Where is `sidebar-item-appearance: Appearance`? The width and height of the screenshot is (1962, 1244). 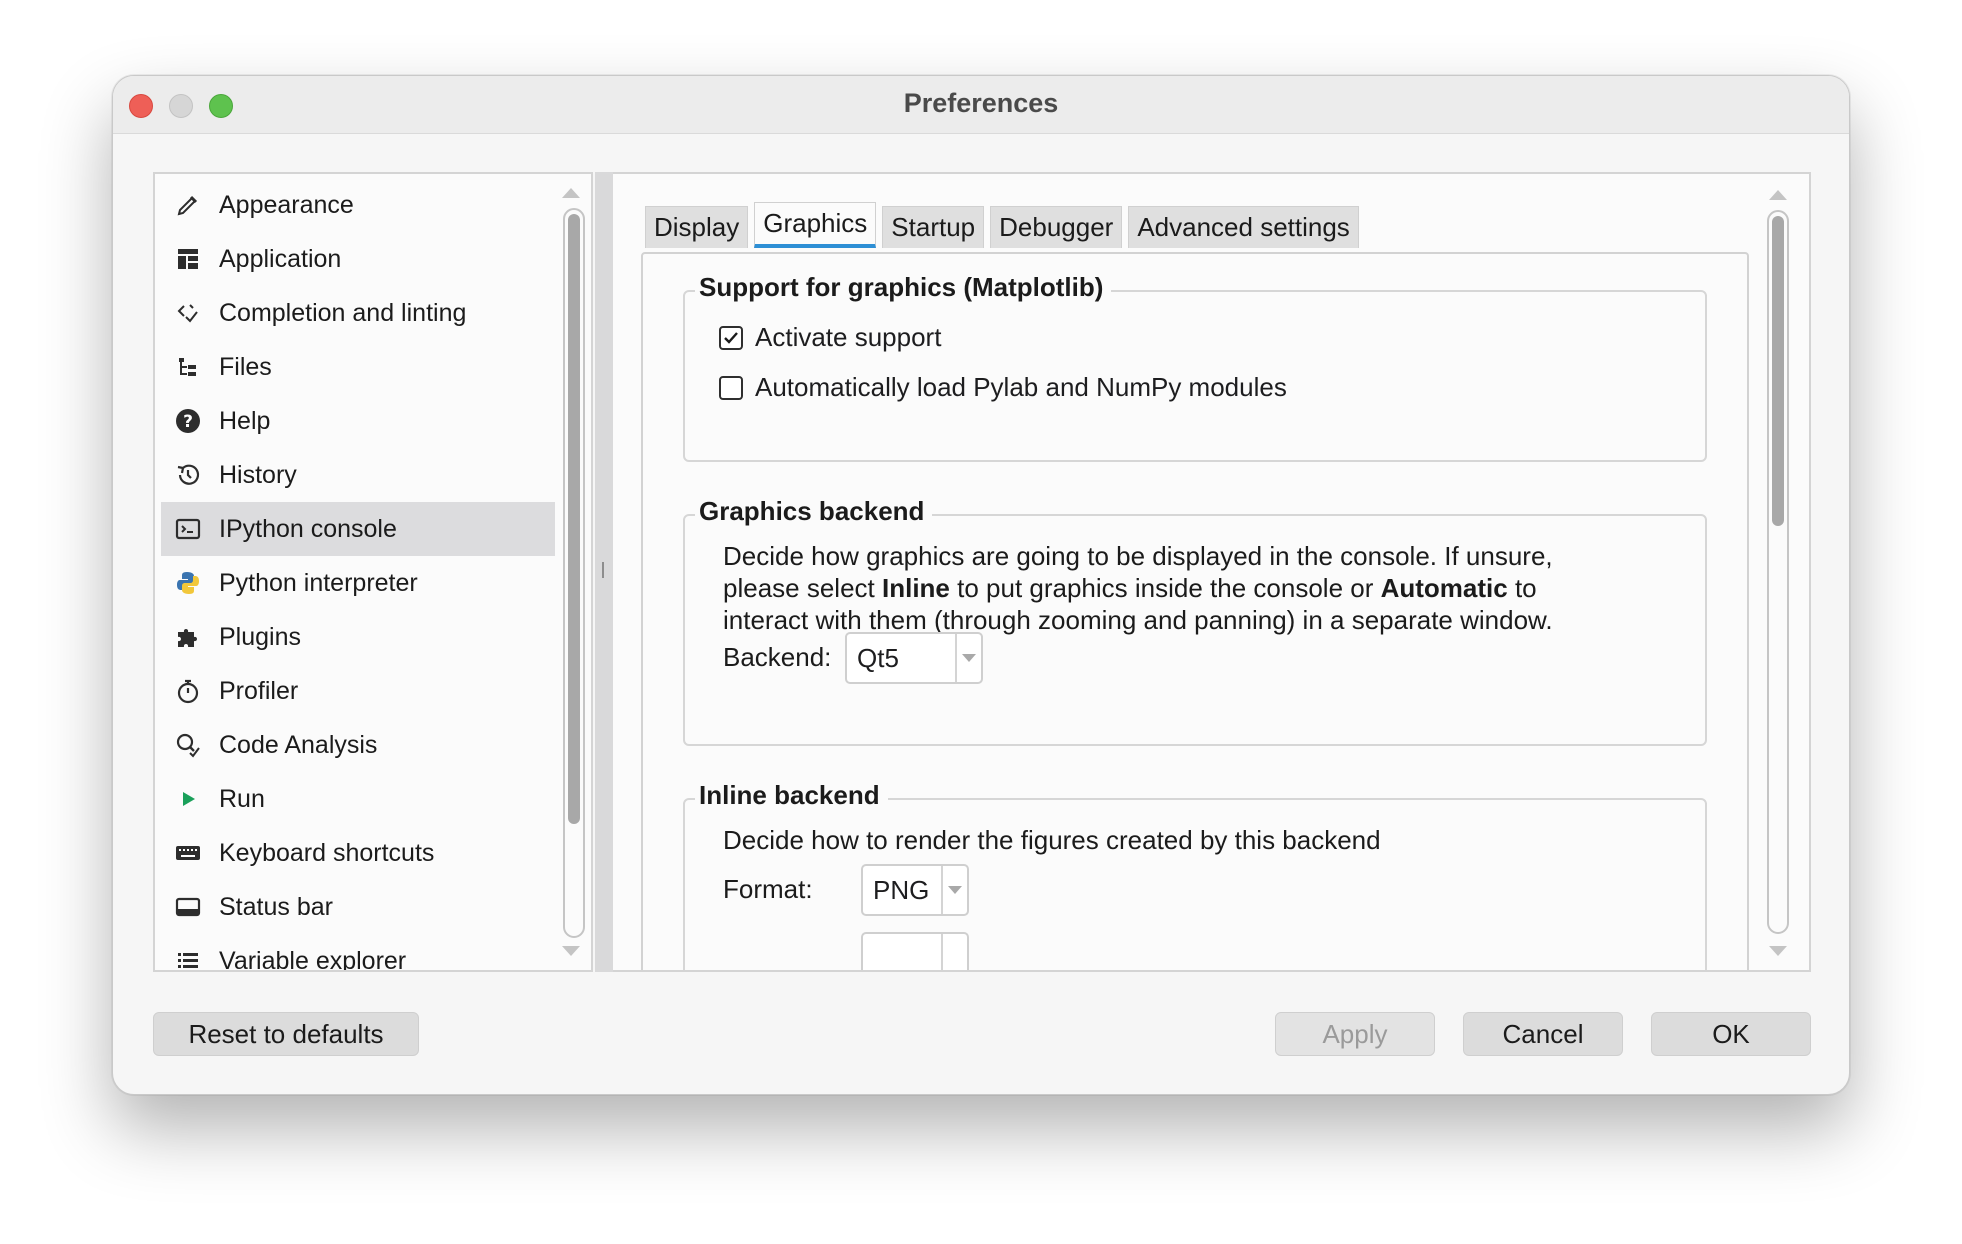
sidebar-item-appearance: Appearance is located at coordinates (358, 205).